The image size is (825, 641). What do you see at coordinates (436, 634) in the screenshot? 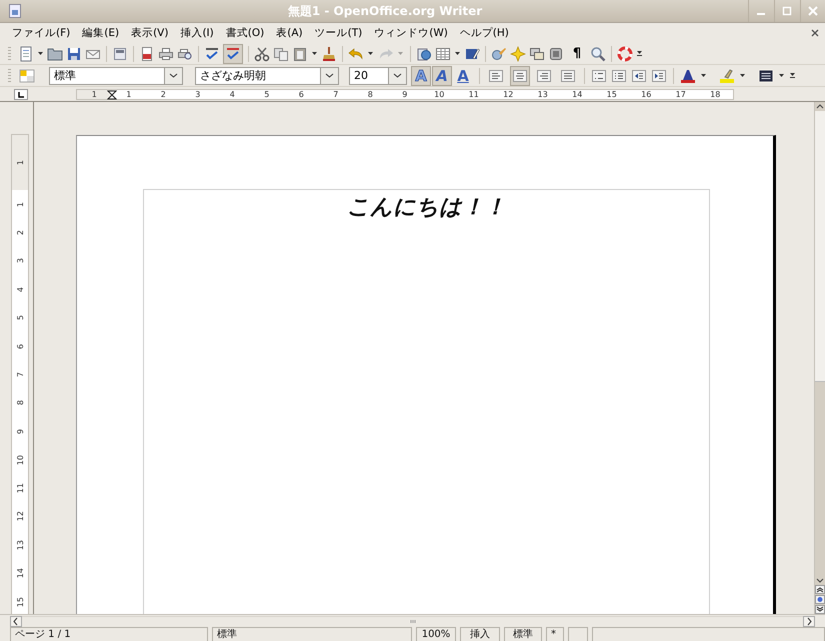
I see `zoom-level: 100%` at bounding box center [436, 634].